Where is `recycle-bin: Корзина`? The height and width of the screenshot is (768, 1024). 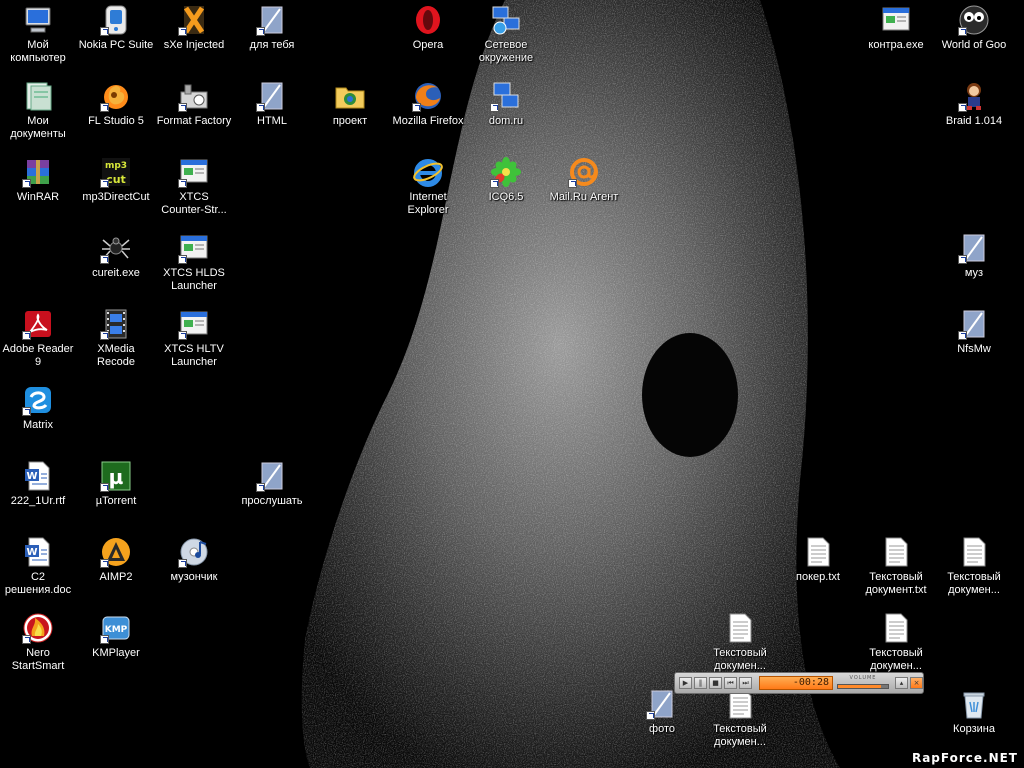 recycle-bin: Корзина is located at coordinates (974, 712).